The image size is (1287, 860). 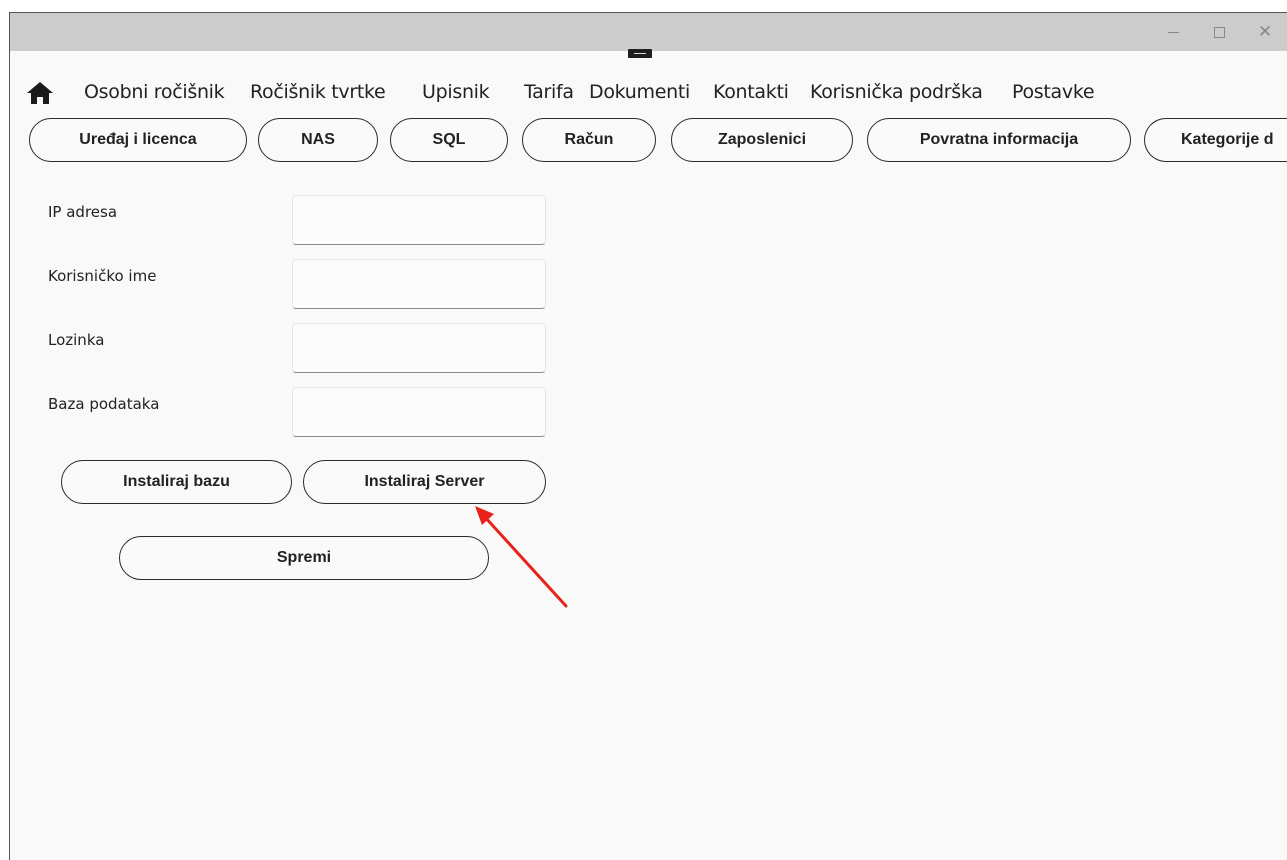 What do you see at coordinates (639, 92) in the screenshot?
I see `menu-item-dokumenti: Dokumenti` at bounding box center [639, 92].